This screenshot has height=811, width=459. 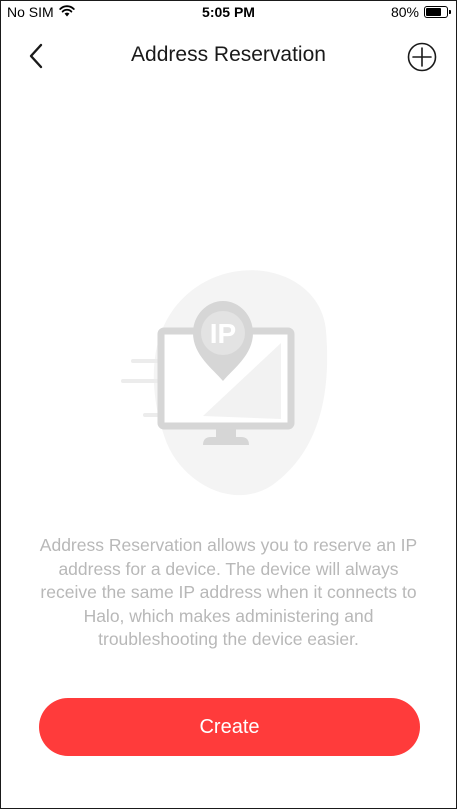 I want to click on plus-circle-icon, so click(x=422, y=57).